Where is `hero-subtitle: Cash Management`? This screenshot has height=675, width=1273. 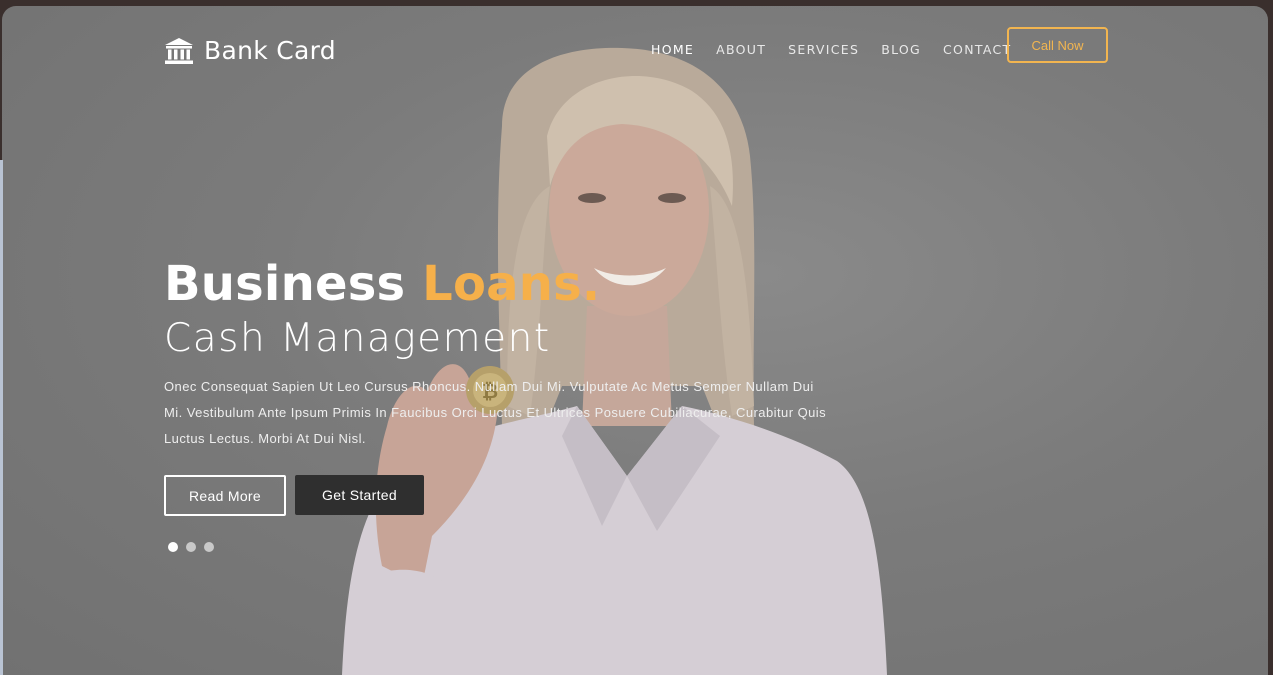
hero-subtitle: Cash Management is located at coordinates (357, 338).